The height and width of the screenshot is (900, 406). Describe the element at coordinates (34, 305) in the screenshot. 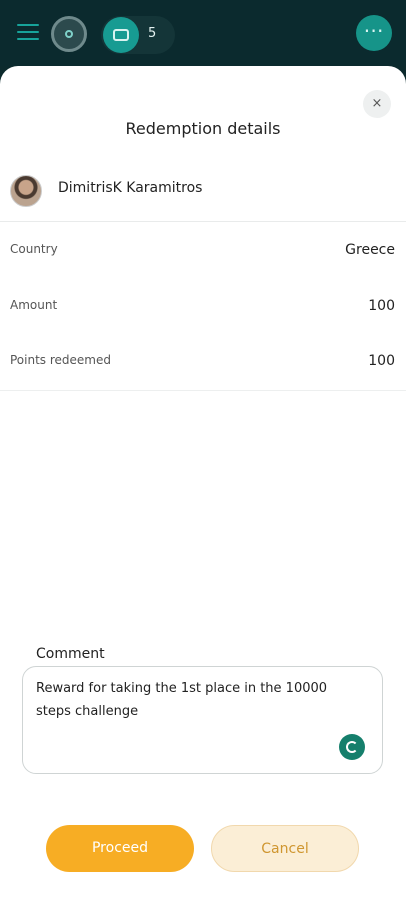

I see `detail-label: Amount` at that location.